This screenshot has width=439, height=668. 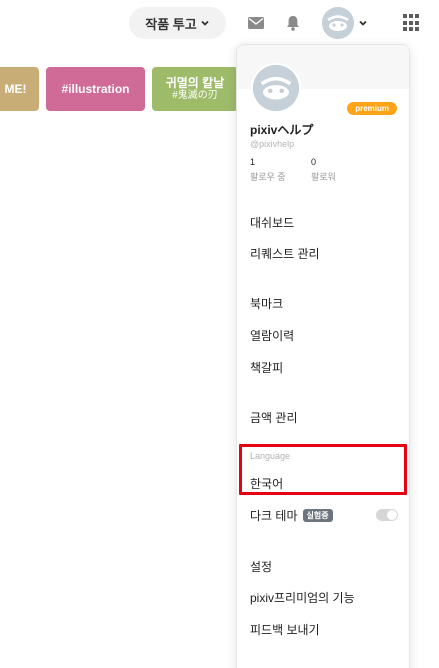 I want to click on tag-label: #illustration, so click(x=95, y=88).